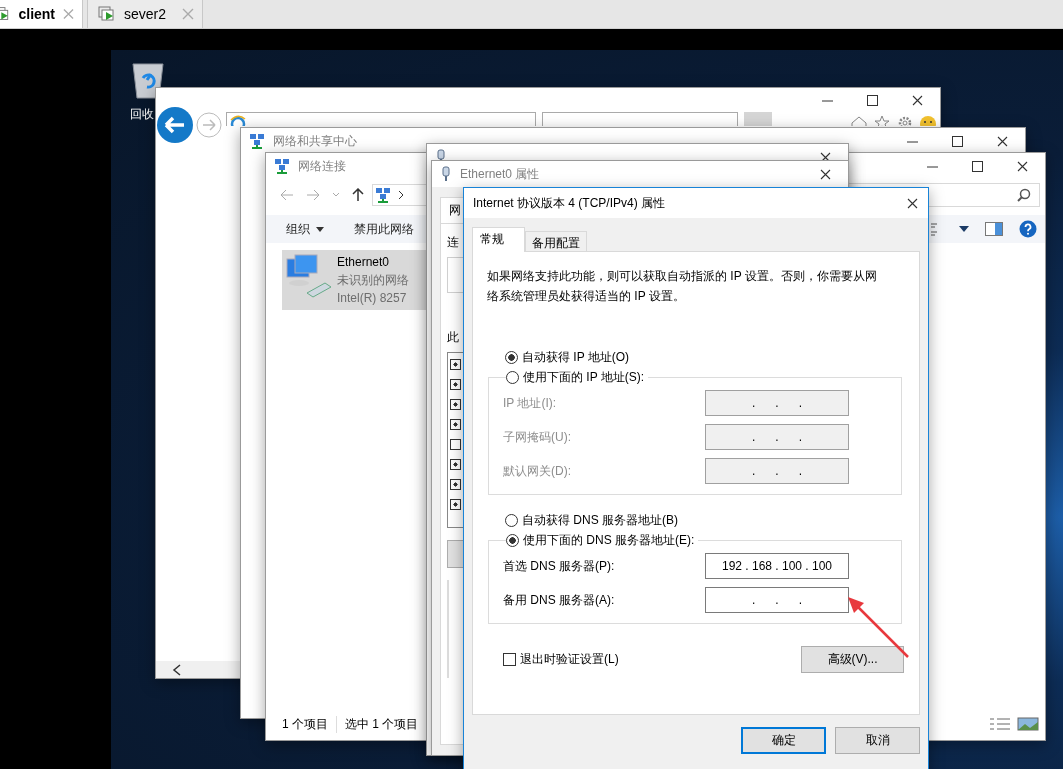 The image size is (1063, 769). What do you see at coordinates (537, 471) in the screenshot?
I see `field-label: 默认网关(D):` at bounding box center [537, 471].